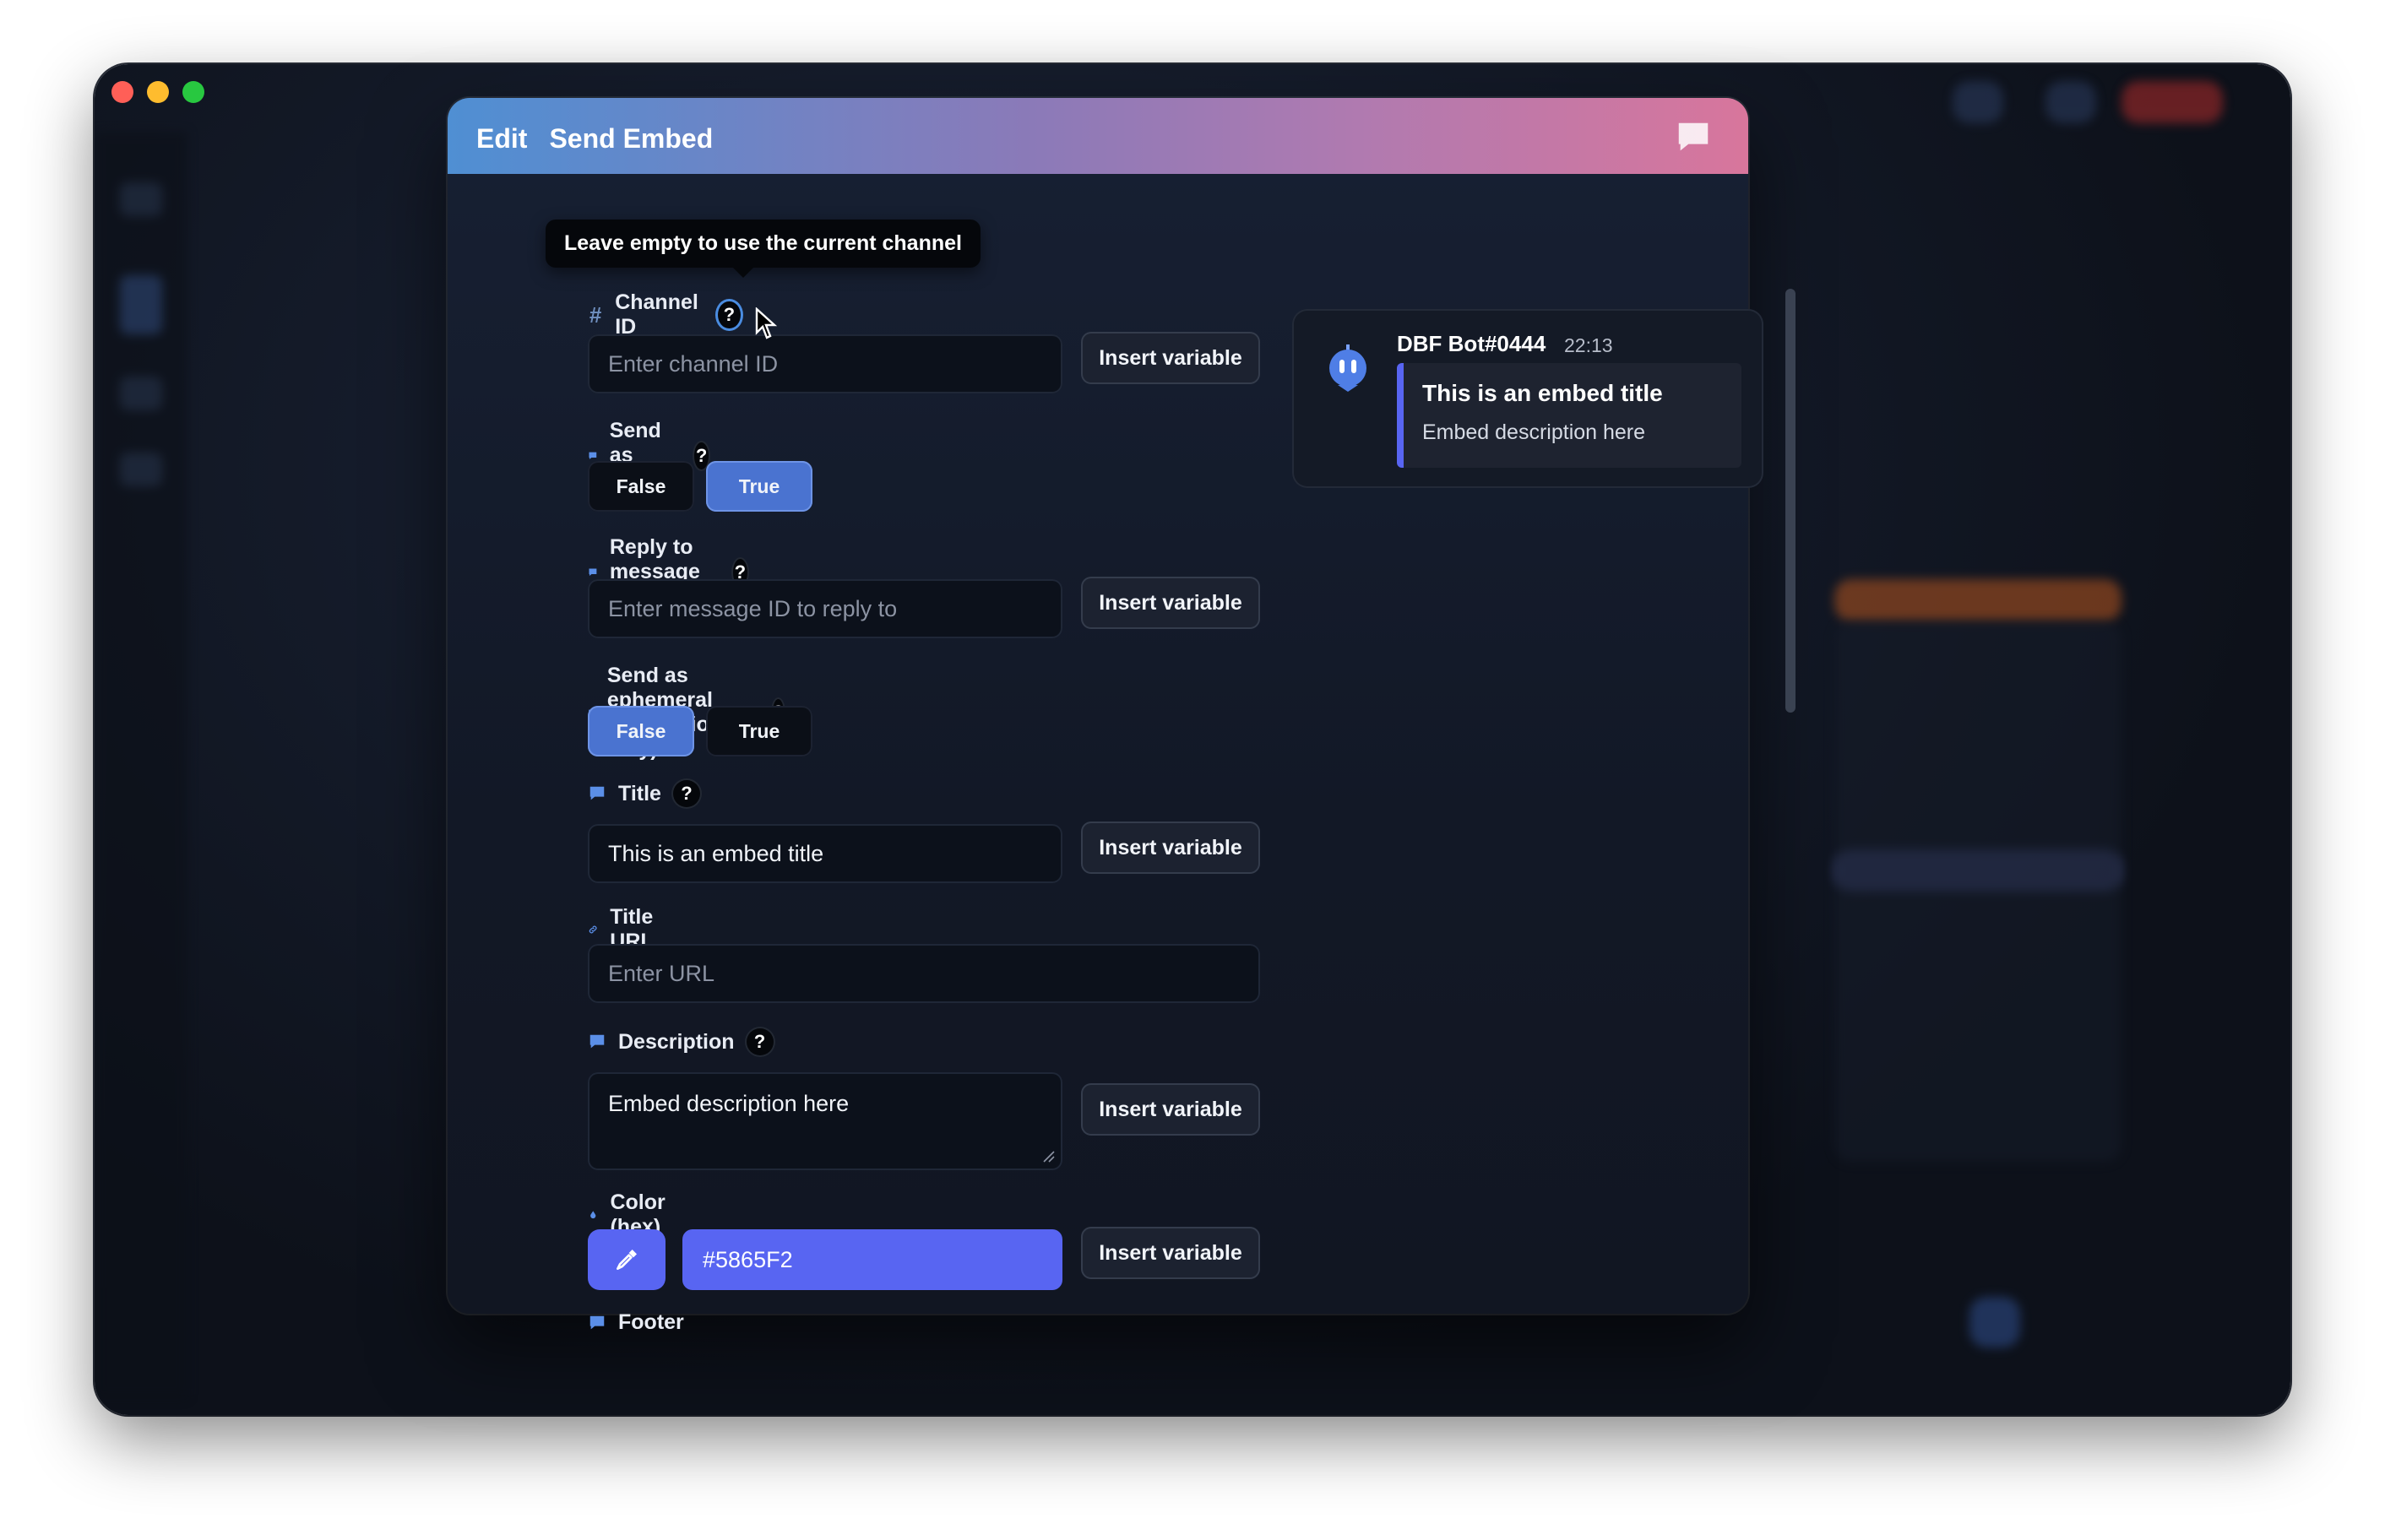 The width and height of the screenshot is (2385, 1540). Describe the element at coordinates (122, 92) in the screenshot. I see `close-window-button` at that location.